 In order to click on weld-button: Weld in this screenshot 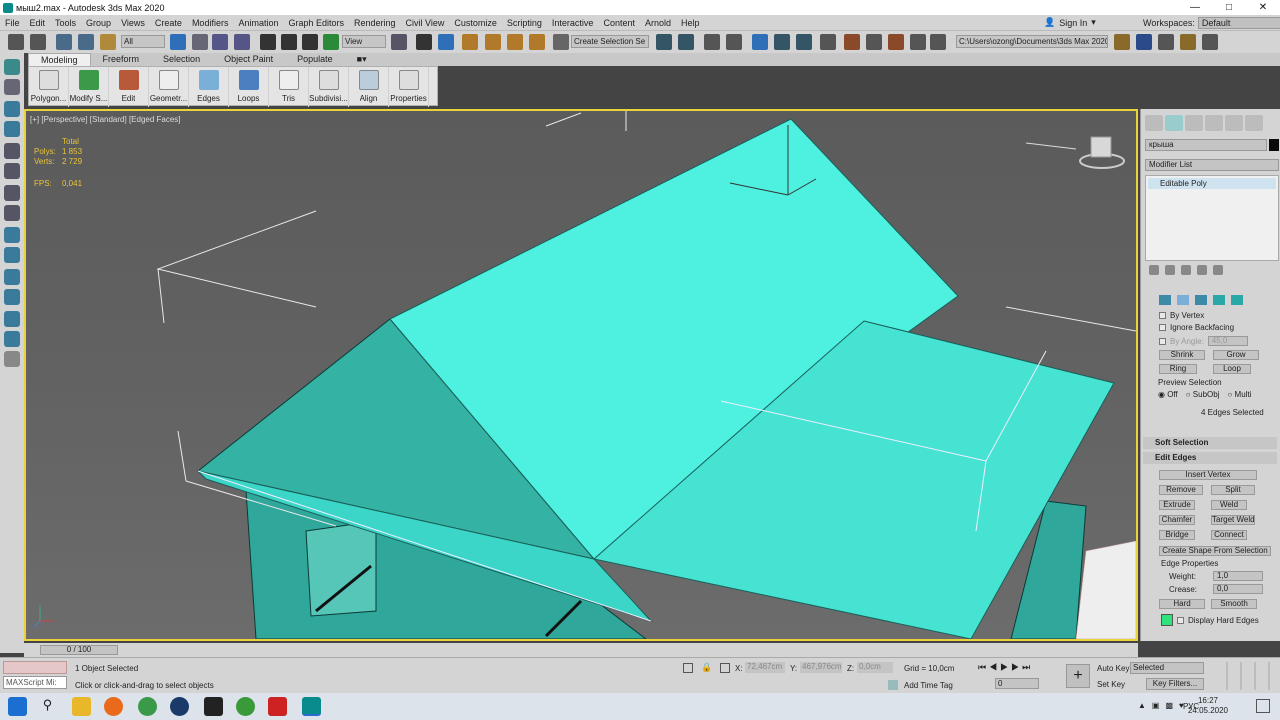, I will do `click(1229, 505)`.